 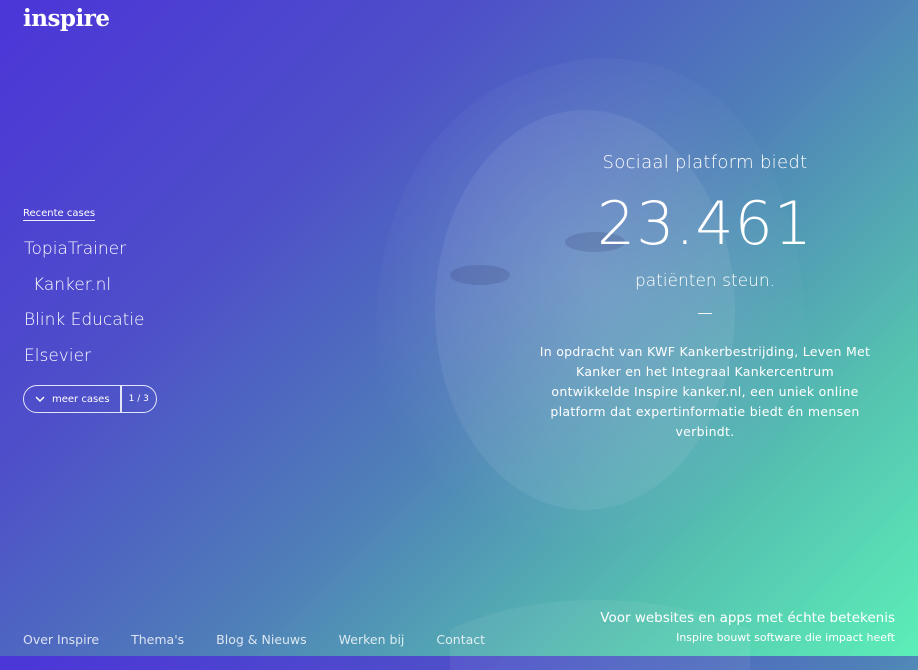 What do you see at coordinates (705, 162) in the screenshot?
I see `hero-lead: Sociaal platform biedt` at bounding box center [705, 162].